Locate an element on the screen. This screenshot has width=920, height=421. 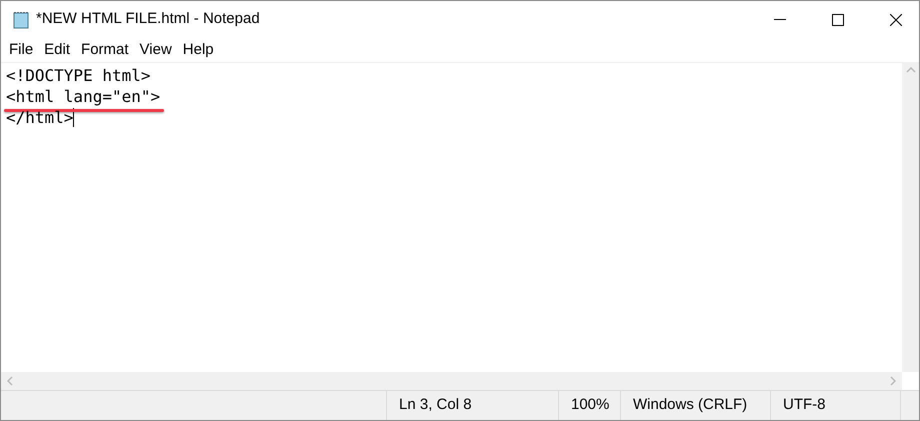
scroll-left-icon is located at coordinates (10, 381).